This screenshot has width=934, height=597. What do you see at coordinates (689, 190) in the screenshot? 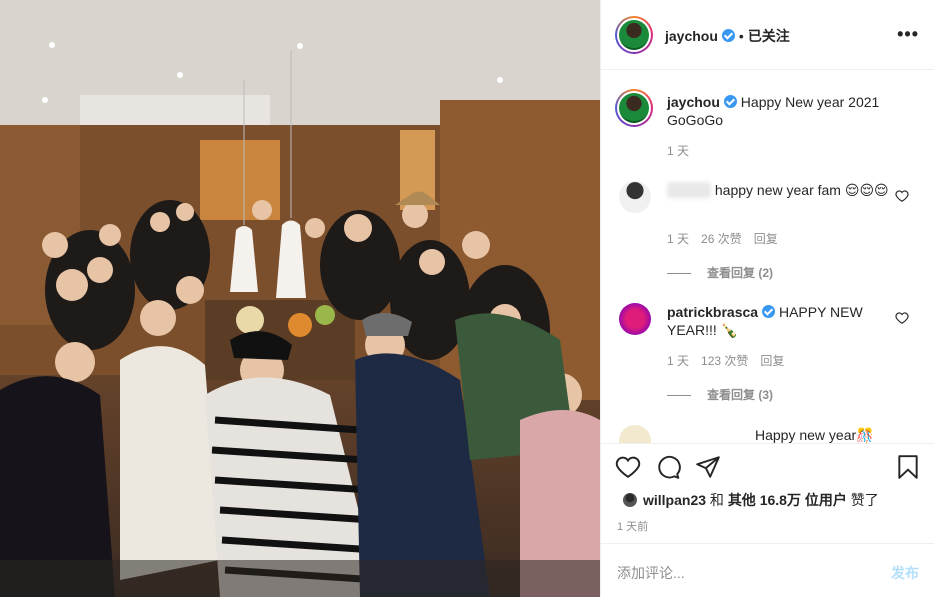
I see `blurred-username` at bounding box center [689, 190].